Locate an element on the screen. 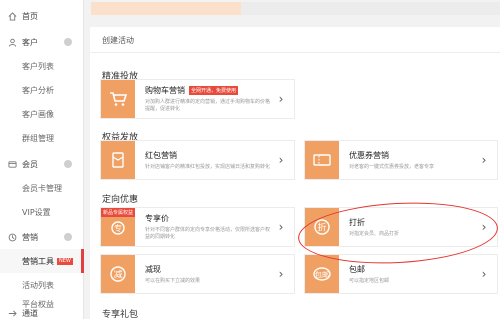 The width and height of the screenshot is (500, 319). channel-icon is located at coordinates (12, 313).